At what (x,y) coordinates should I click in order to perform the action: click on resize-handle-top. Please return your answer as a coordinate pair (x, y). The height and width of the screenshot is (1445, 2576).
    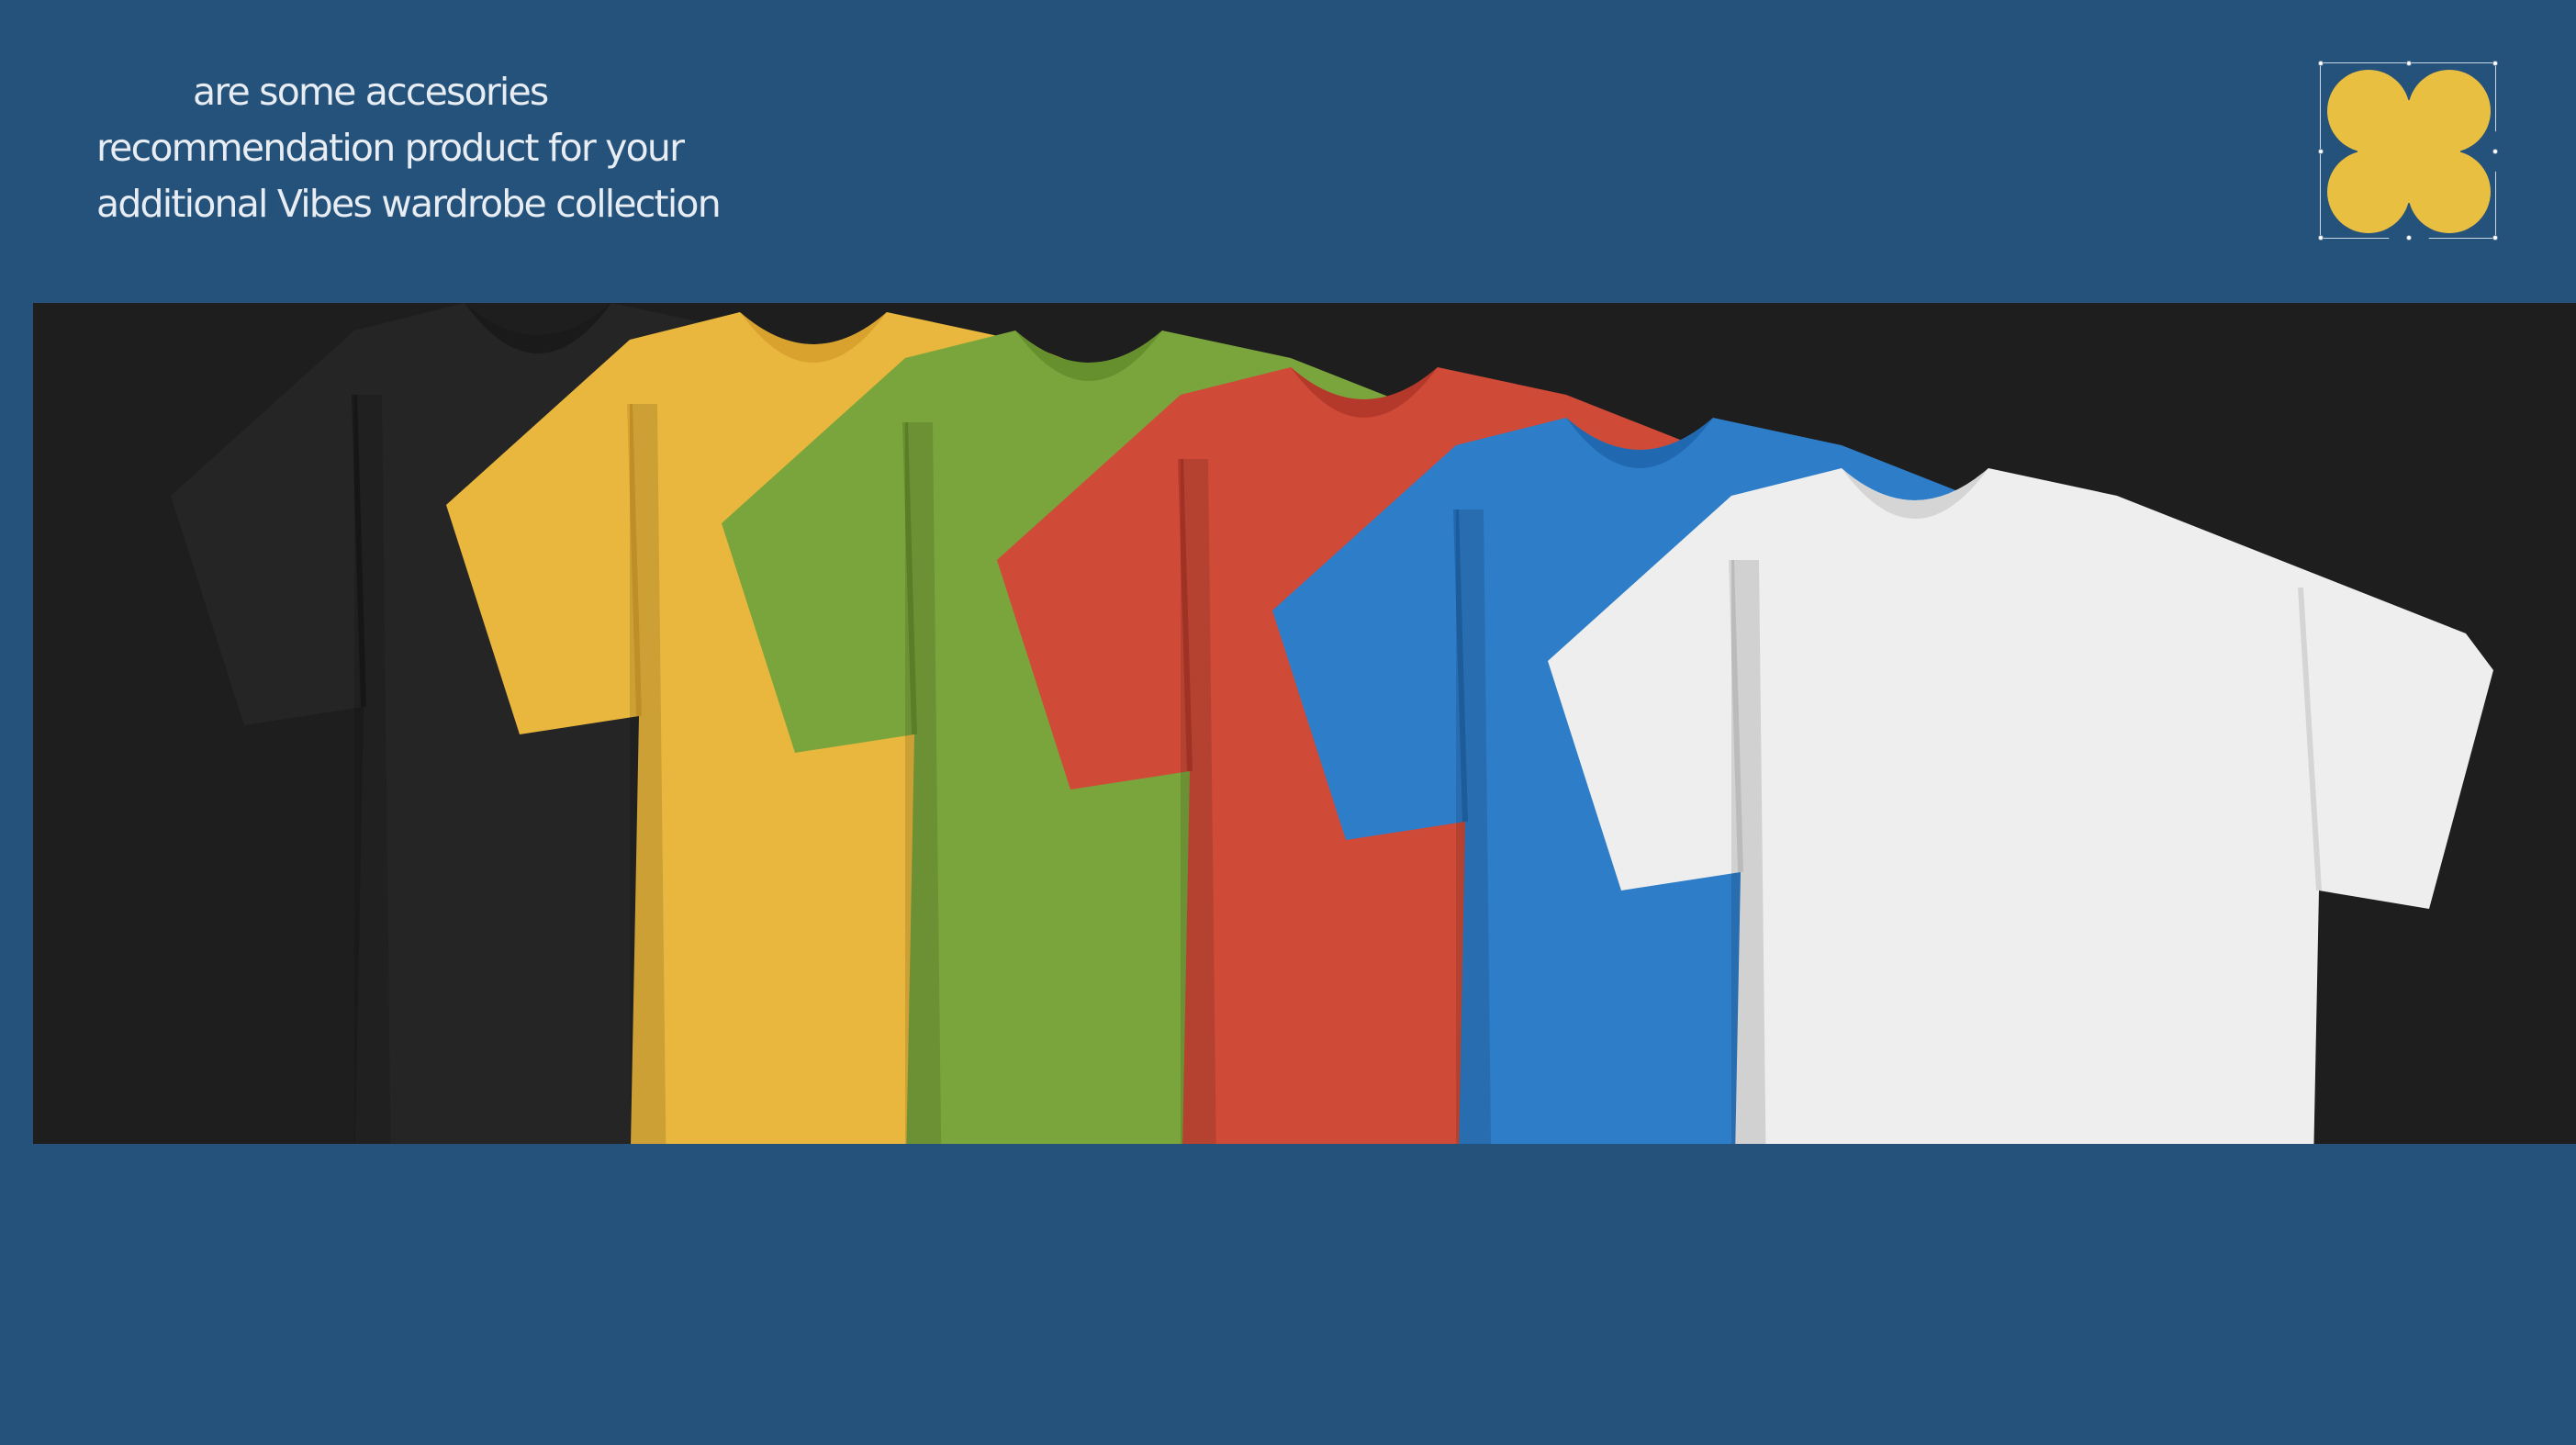
    Looking at the image, I should click on (2409, 63).